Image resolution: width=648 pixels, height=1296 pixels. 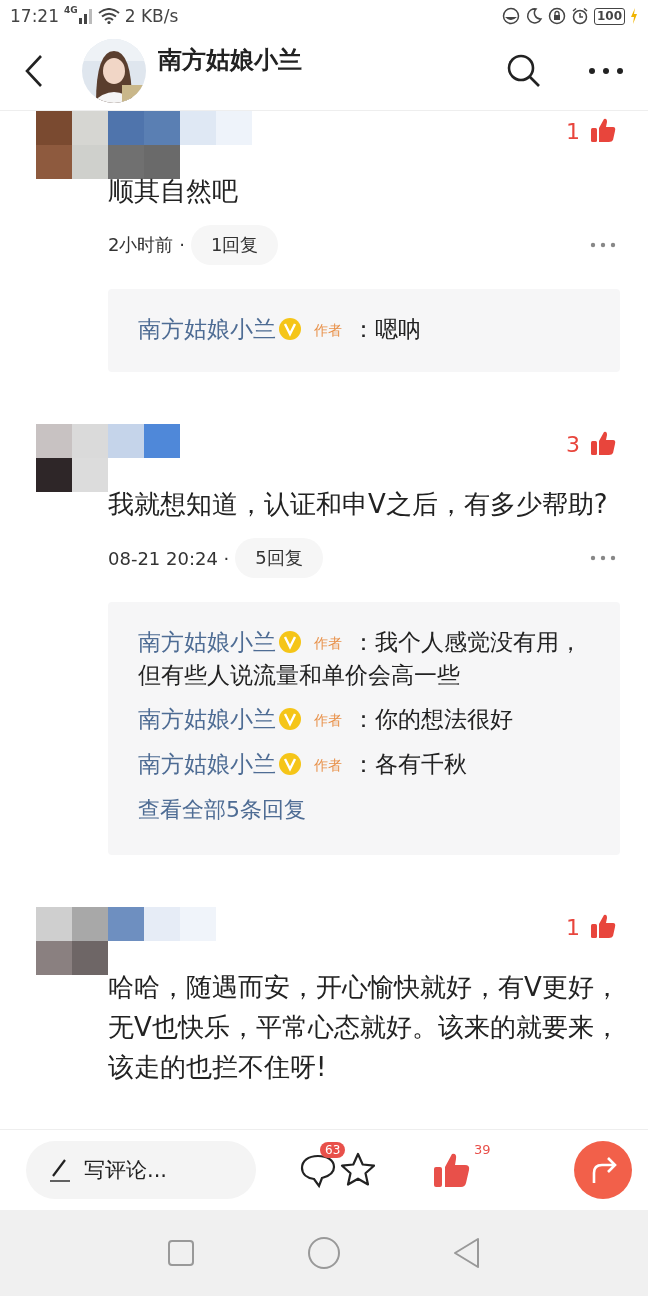 I want to click on share-icon, so click(x=603, y=1170).